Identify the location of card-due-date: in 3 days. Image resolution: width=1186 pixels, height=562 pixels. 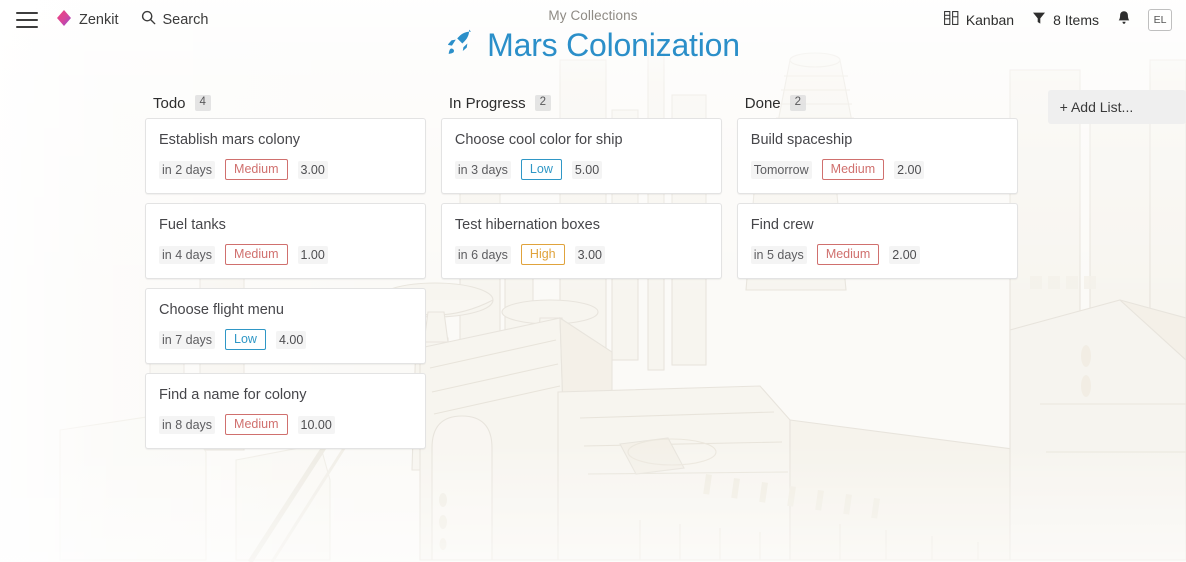
(482, 169).